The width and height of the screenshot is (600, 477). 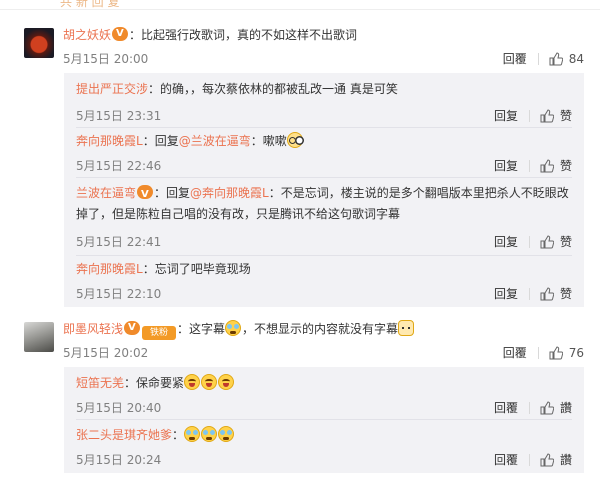 What do you see at coordinates (300, 5) in the screenshot?
I see `previous-content-edge: 共 新 回 复` at bounding box center [300, 5].